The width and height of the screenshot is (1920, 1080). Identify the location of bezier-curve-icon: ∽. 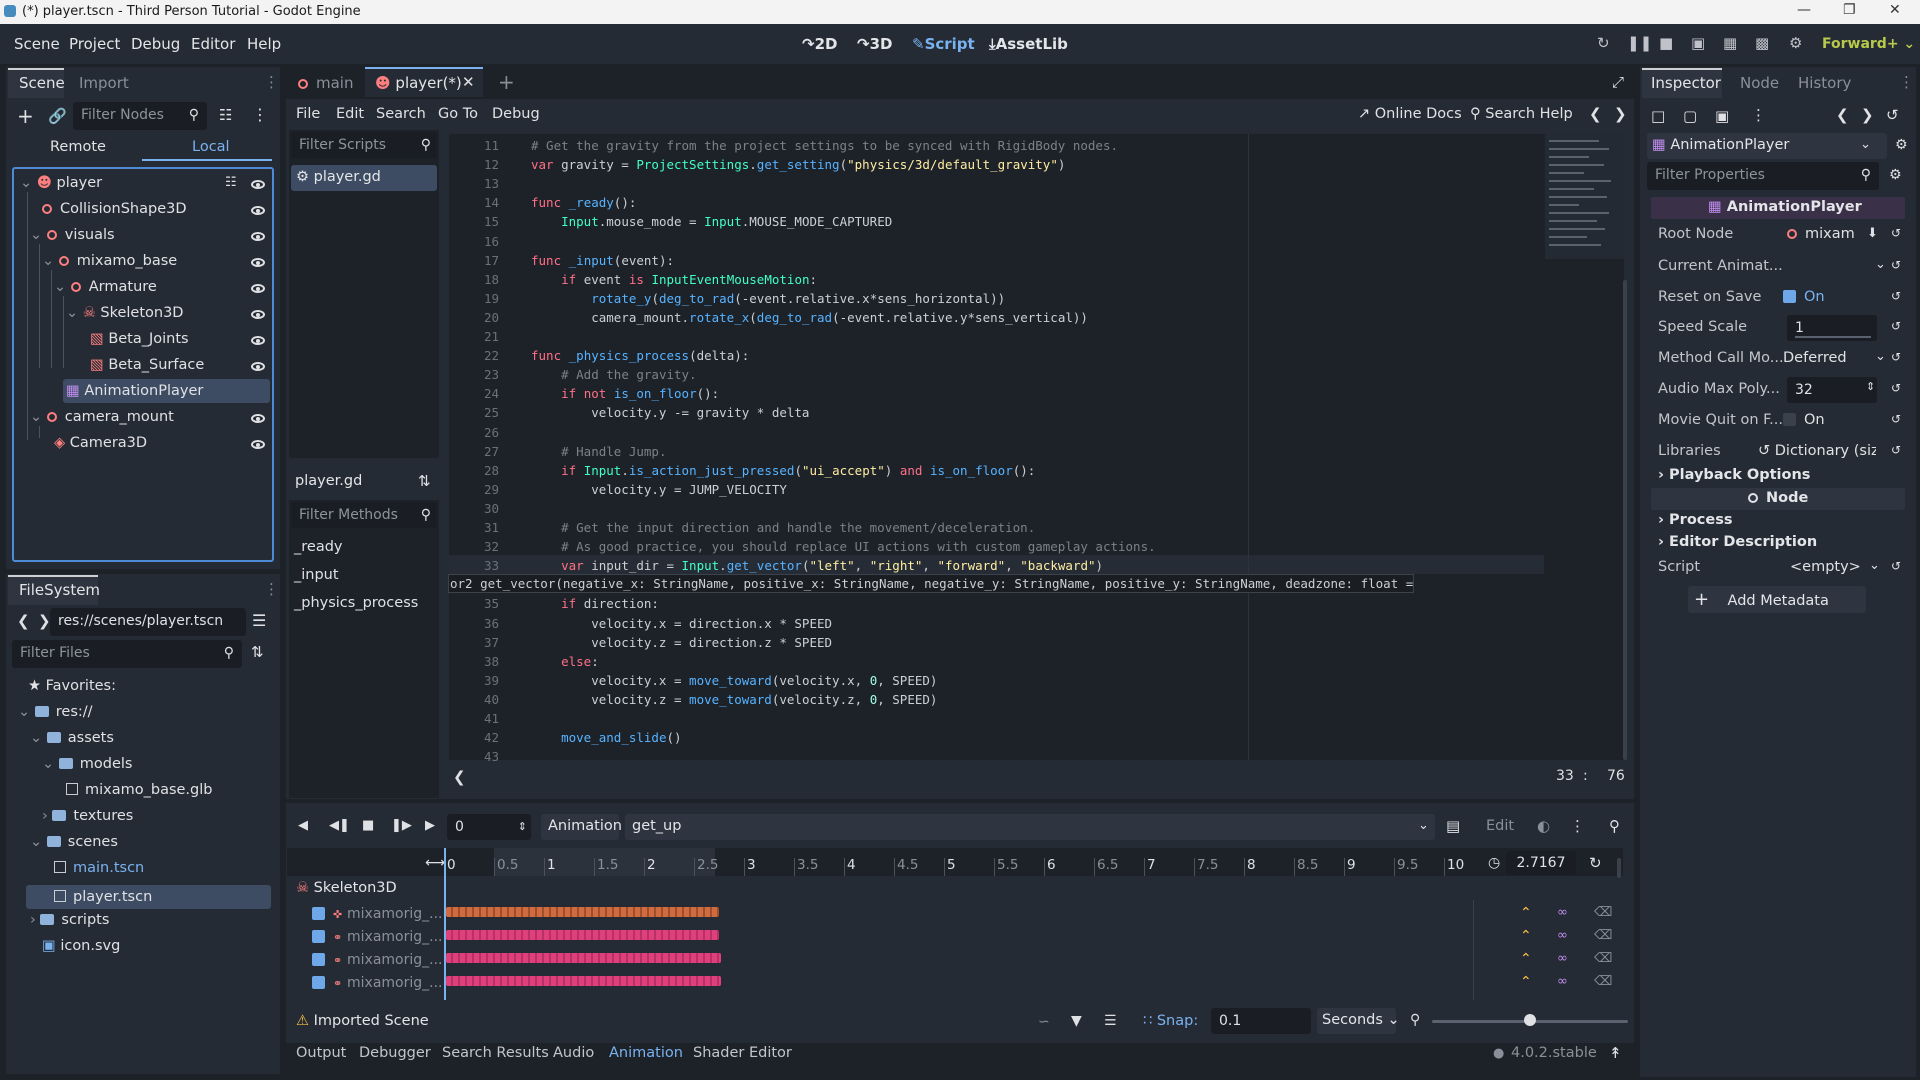
(1044, 1022).